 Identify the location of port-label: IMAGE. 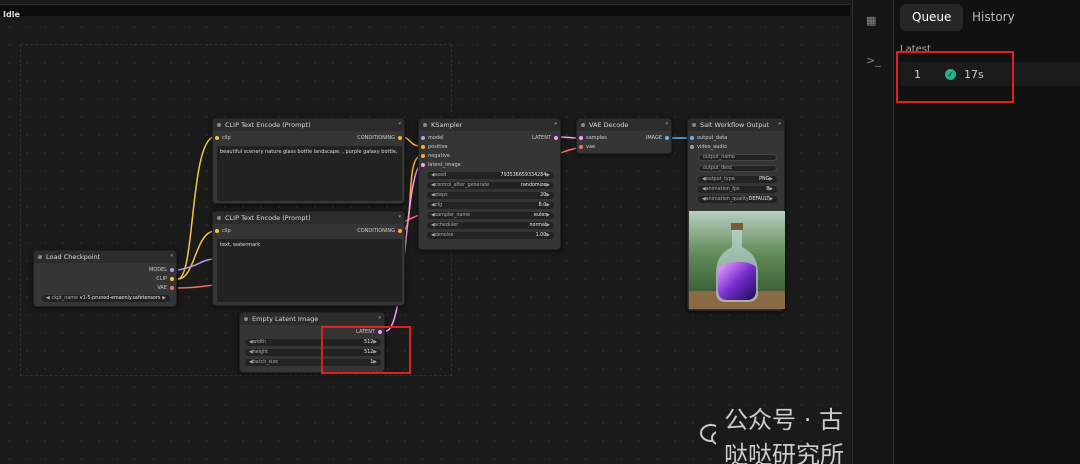
(653, 138).